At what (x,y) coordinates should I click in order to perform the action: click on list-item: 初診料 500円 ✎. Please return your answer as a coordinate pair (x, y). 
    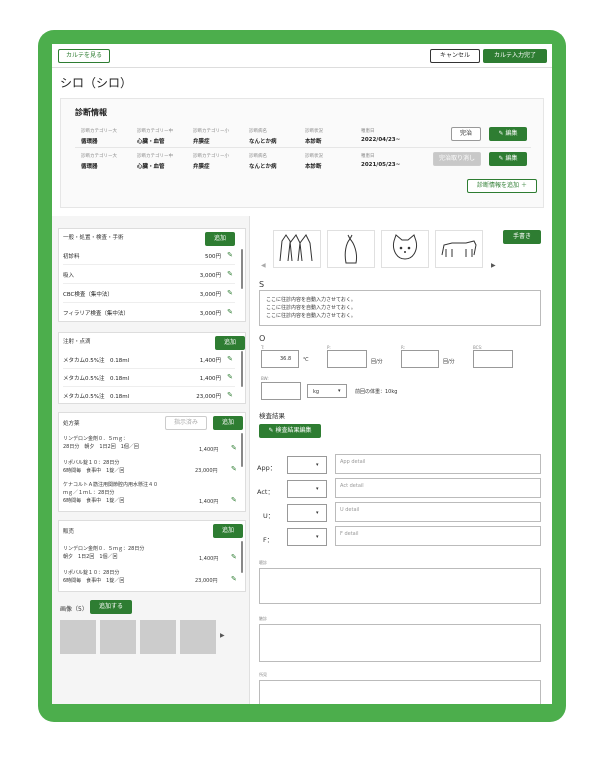
    Looking at the image, I should click on (149, 256).